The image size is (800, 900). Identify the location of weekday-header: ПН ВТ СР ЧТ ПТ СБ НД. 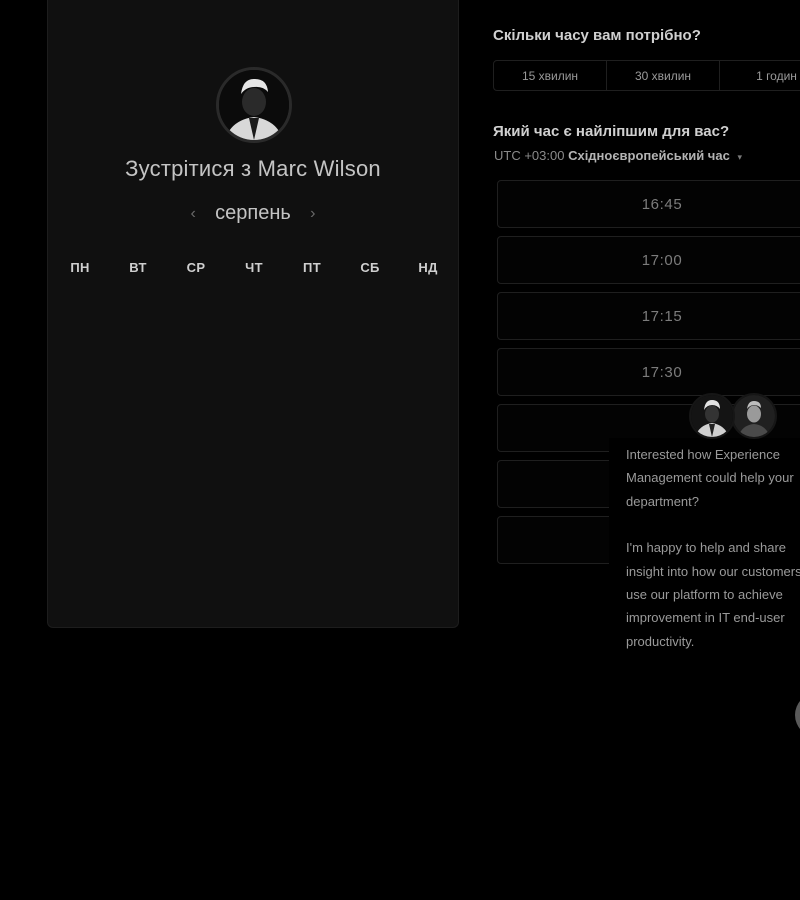
(254, 267).